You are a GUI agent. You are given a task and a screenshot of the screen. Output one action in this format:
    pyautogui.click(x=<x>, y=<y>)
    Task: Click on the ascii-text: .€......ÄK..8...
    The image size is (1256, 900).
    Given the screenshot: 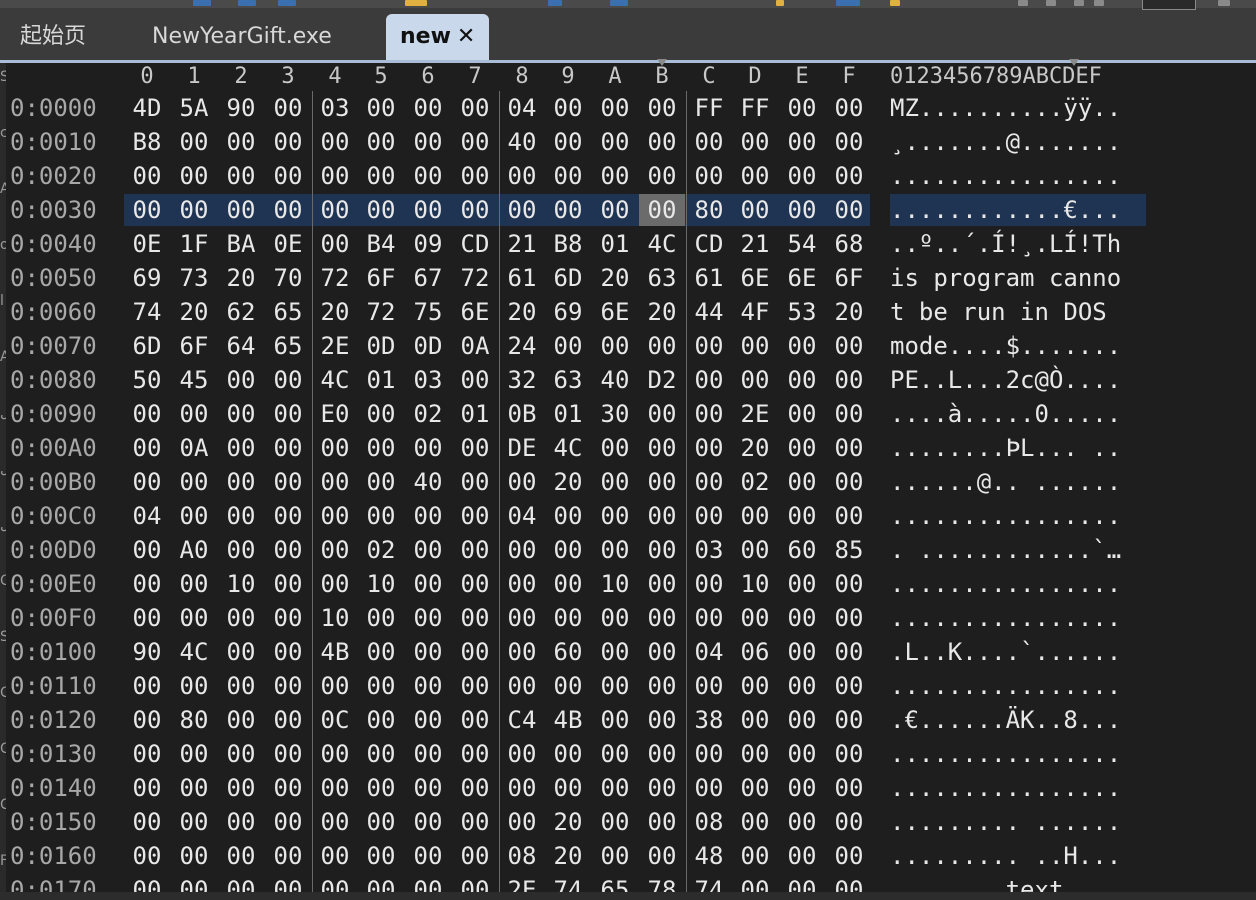 What is the action you would take?
    pyautogui.click(x=1005, y=720)
    